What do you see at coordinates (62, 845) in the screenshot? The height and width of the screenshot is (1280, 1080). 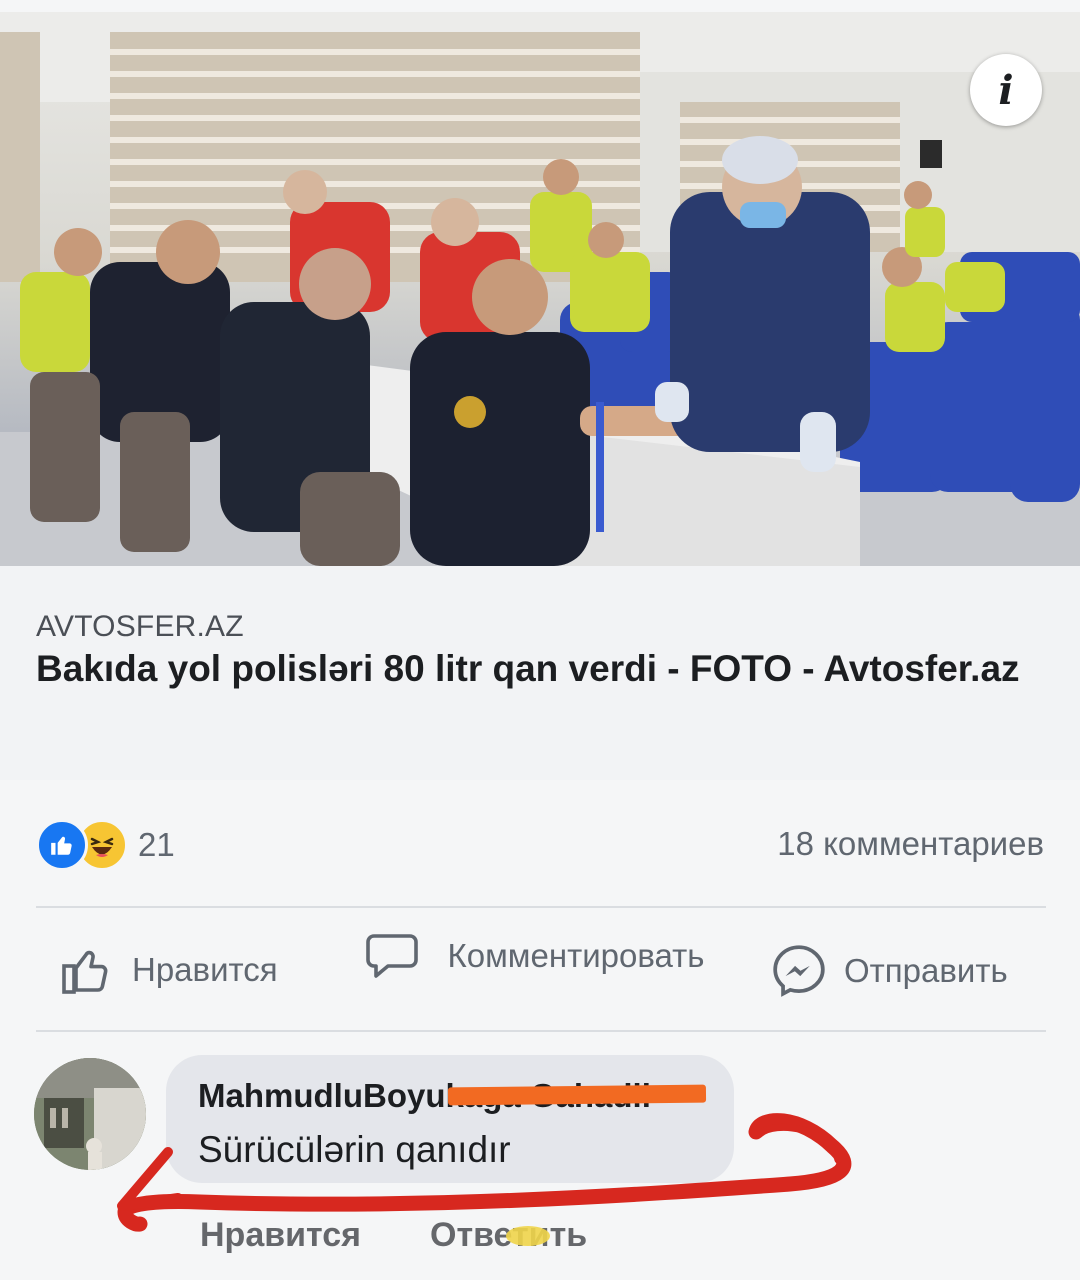 I see `like-icon` at bounding box center [62, 845].